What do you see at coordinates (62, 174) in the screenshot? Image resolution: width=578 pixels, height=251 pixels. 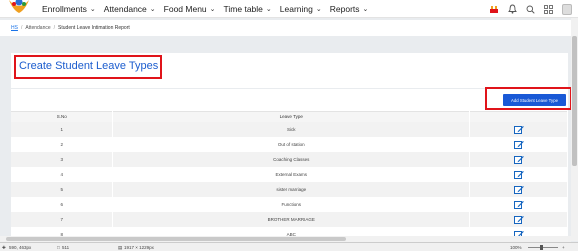 I see `cell-sno: 4` at bounding box center [62, 174].